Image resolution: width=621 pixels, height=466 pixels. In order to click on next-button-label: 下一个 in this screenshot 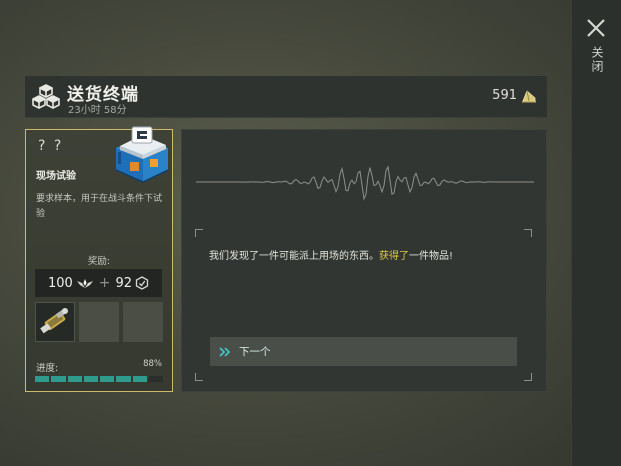, I will do `click(255, 352)`.